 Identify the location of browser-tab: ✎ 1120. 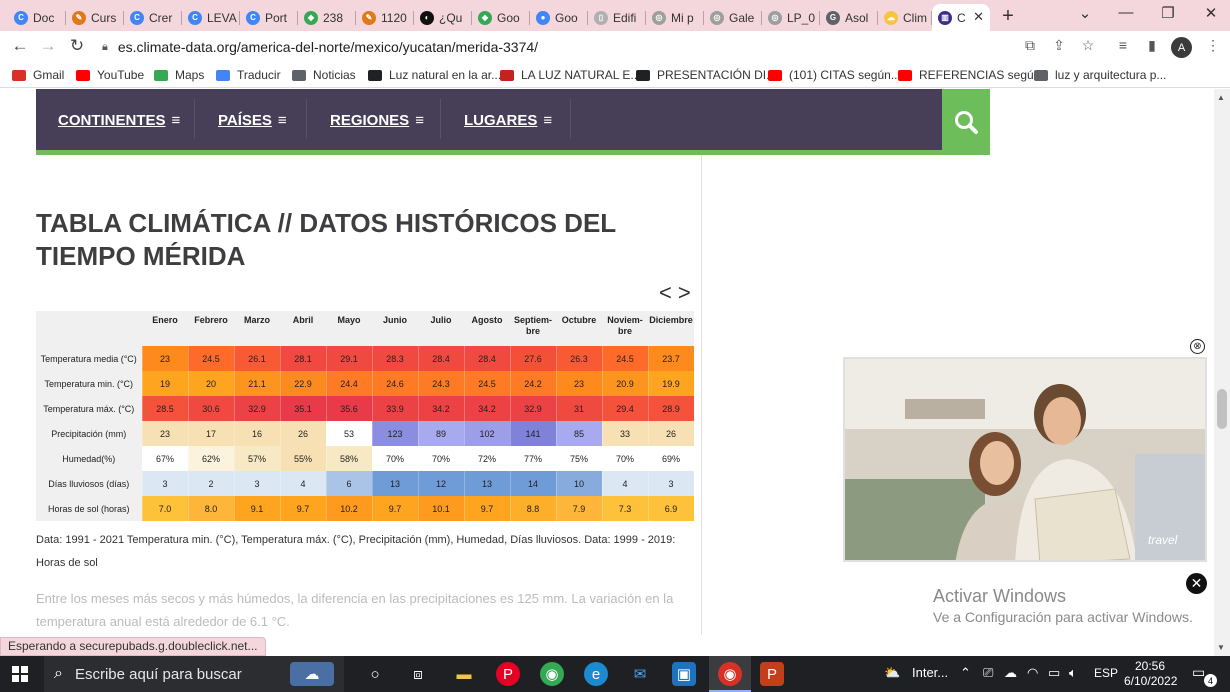
(385, 17).